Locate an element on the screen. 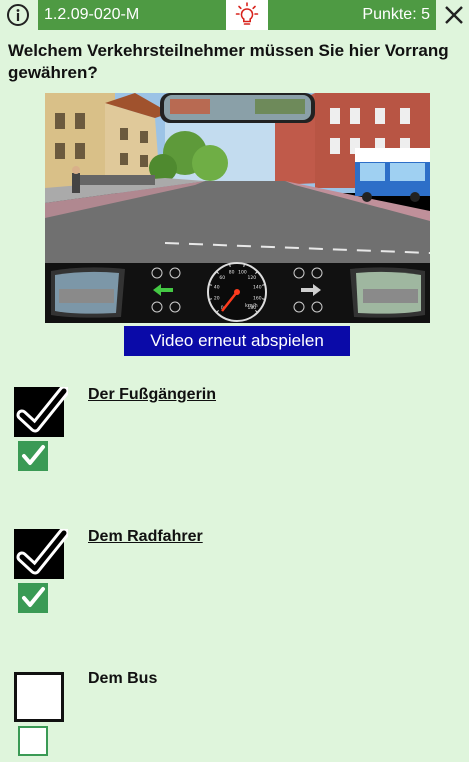  speed-tick-label: 60 is located at coordinates (222, 278).